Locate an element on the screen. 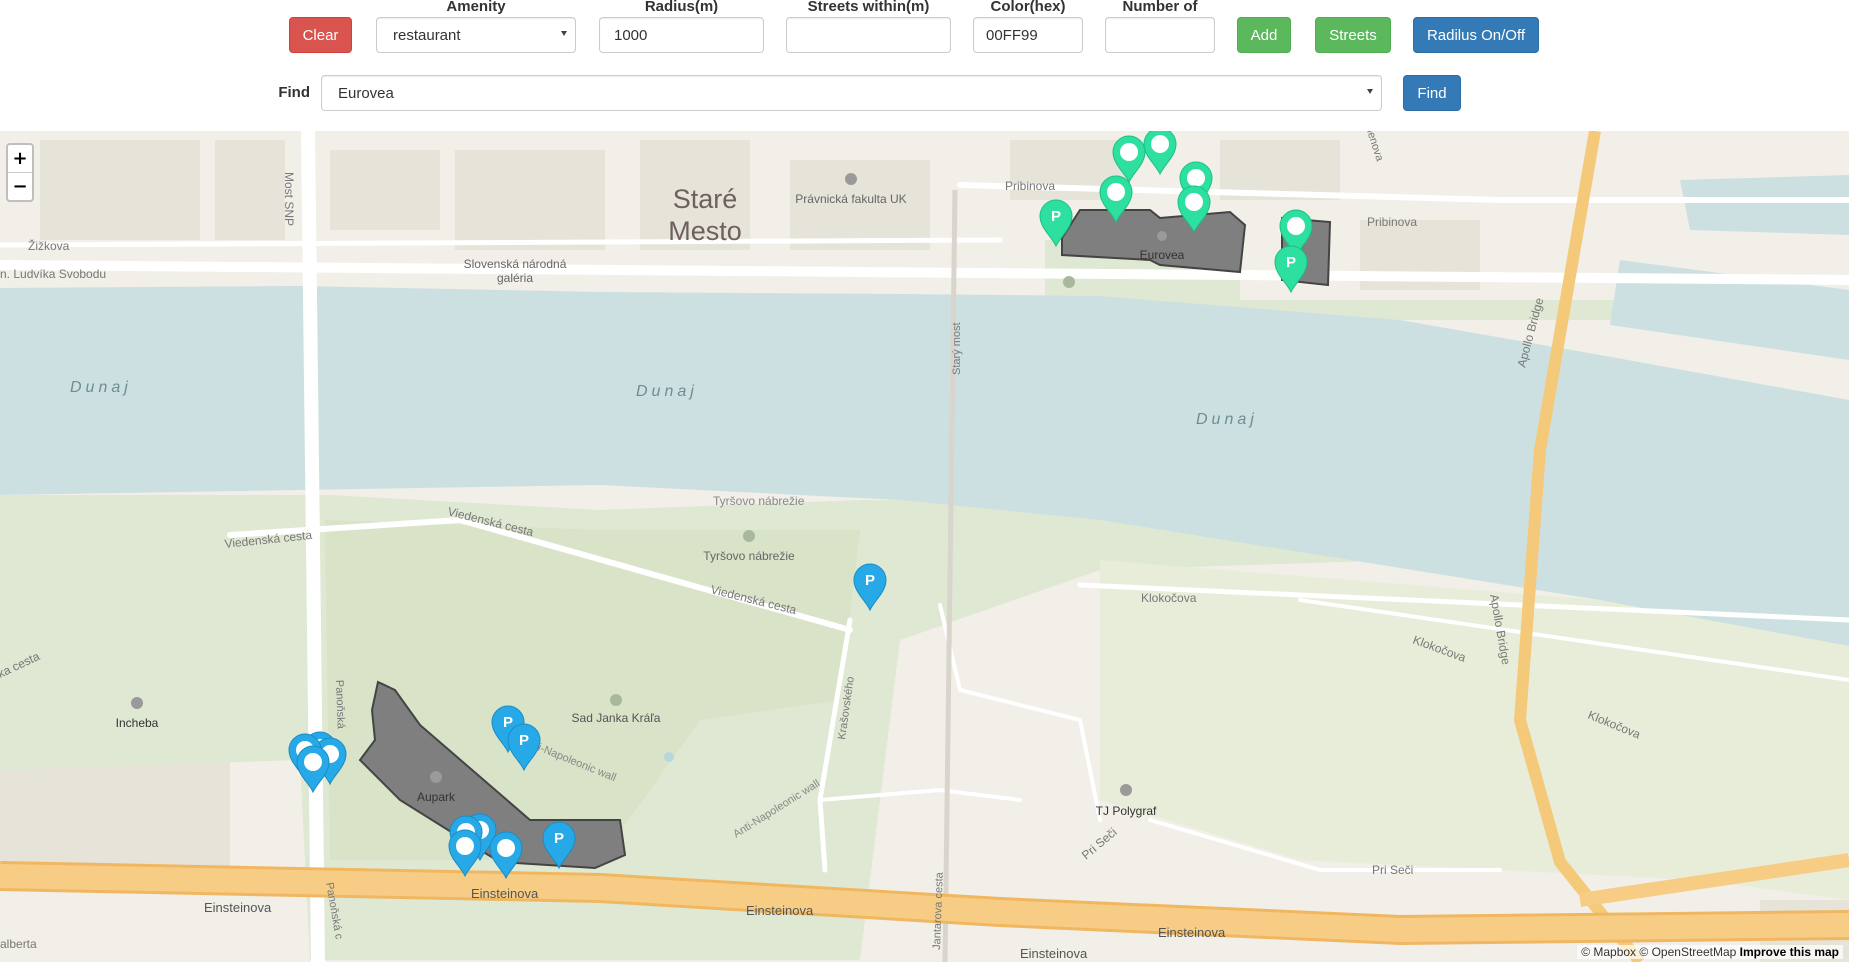  color-input: 00FF99 is located at coordinates (1028, 35).